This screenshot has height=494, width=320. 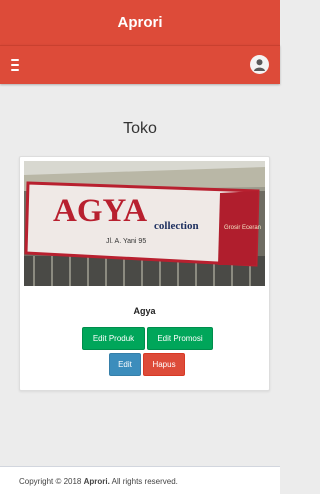 I want to click on edit-button: Edit, so click(x=125, y=364).